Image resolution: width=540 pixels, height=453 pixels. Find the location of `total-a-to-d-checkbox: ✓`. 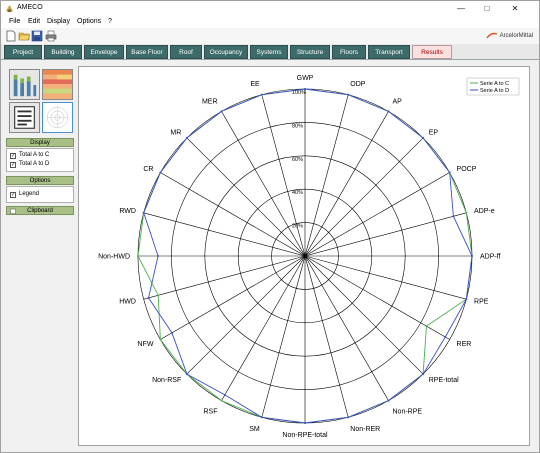

total-a-to-d-checkbox: ✓ is located at coordinates (13, 165).